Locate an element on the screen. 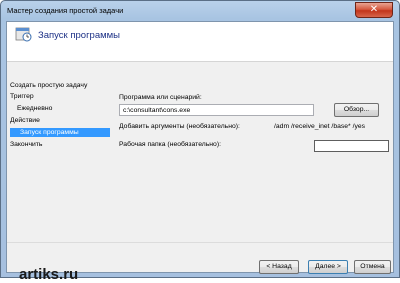  step-start-program: Запуск программы is located at coordinates (60, 132).